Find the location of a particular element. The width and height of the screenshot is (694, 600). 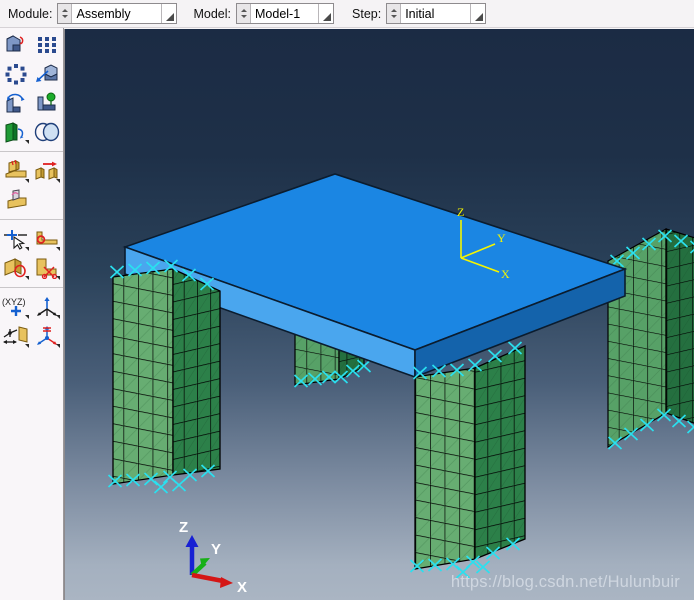

toolbox-group-query-set-tools is located at coordinates (31, 251).